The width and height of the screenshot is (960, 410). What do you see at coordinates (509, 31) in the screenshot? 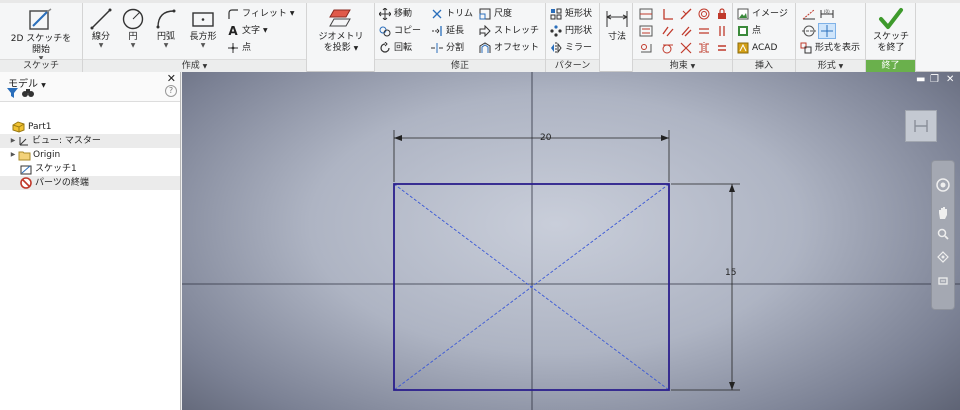
I see `stretch-button: ストレッチ` at bounding box center [509, 31].